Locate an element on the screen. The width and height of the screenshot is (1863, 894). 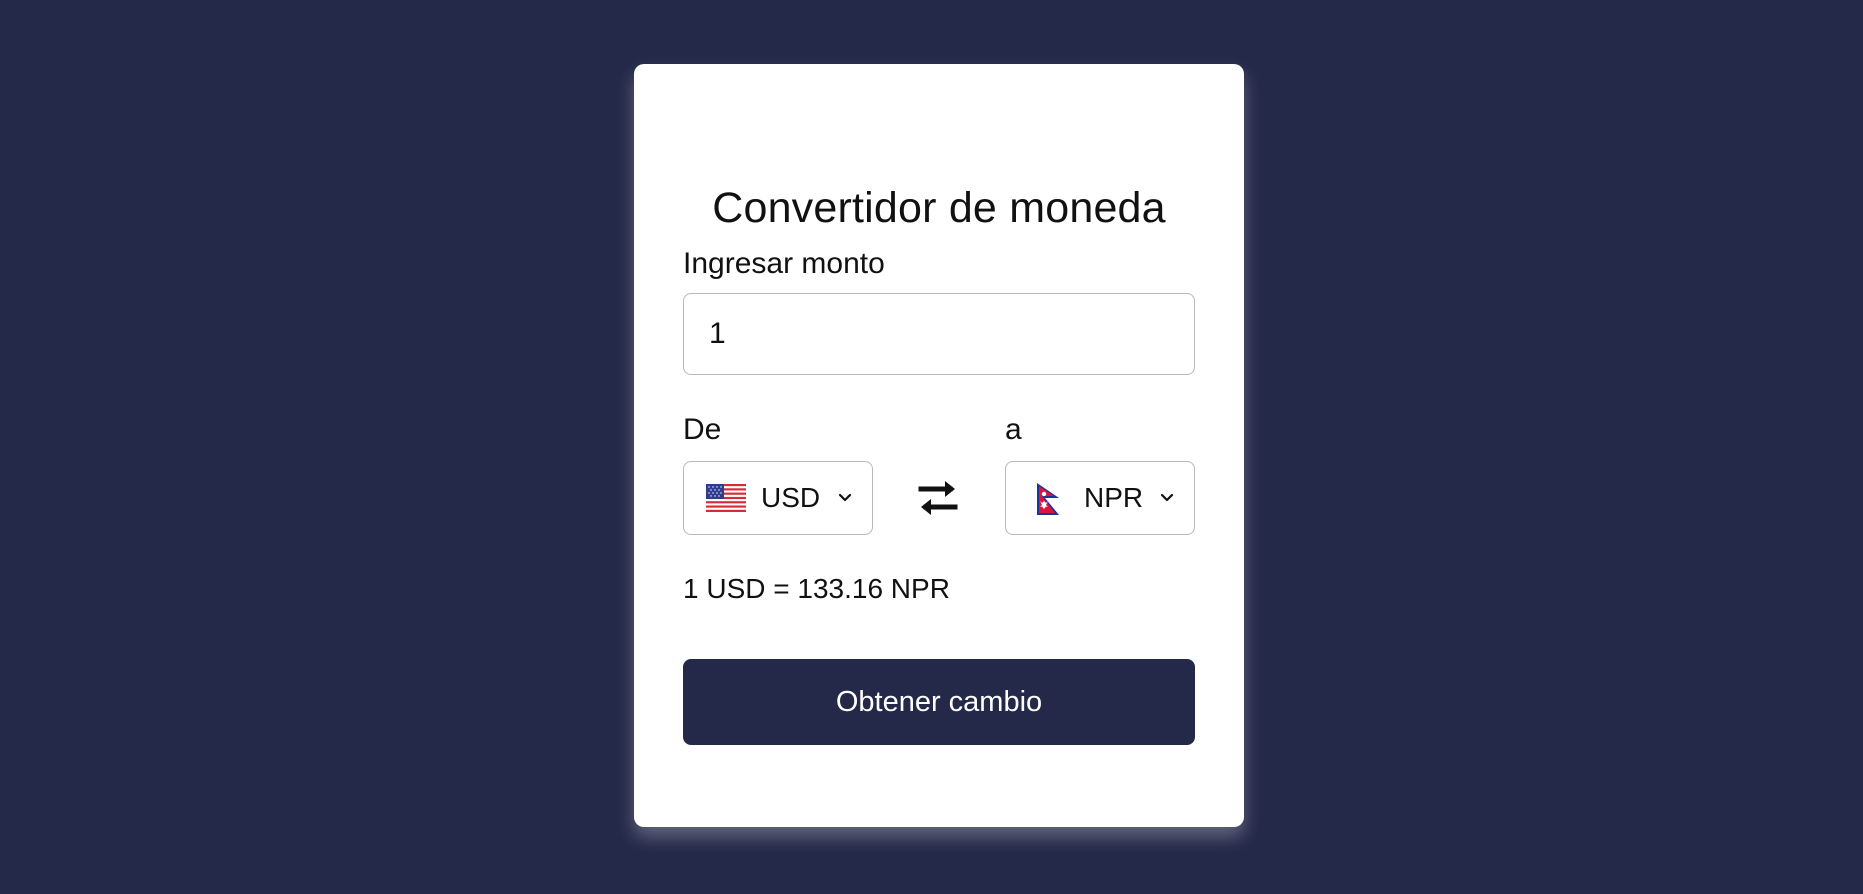
from-label: De is located at coordinates (702, 429).